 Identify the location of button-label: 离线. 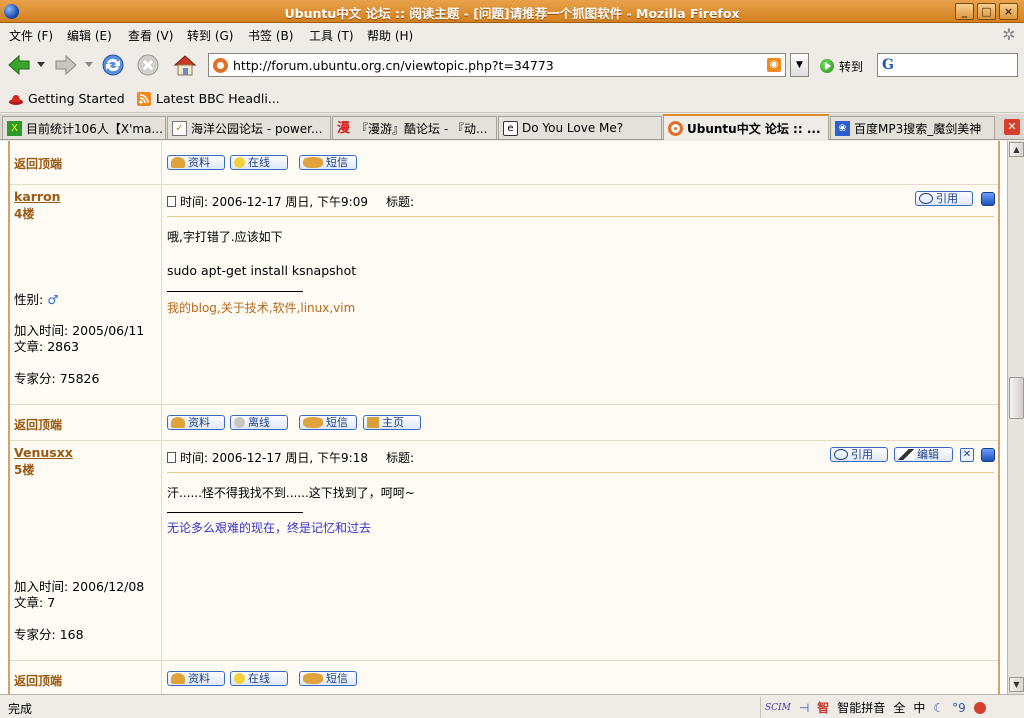
(259, 422).